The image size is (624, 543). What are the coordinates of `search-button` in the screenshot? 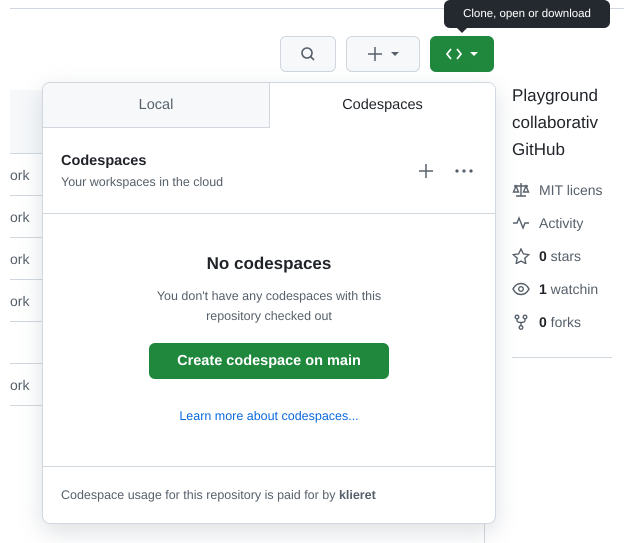 It's located at (308, 54).